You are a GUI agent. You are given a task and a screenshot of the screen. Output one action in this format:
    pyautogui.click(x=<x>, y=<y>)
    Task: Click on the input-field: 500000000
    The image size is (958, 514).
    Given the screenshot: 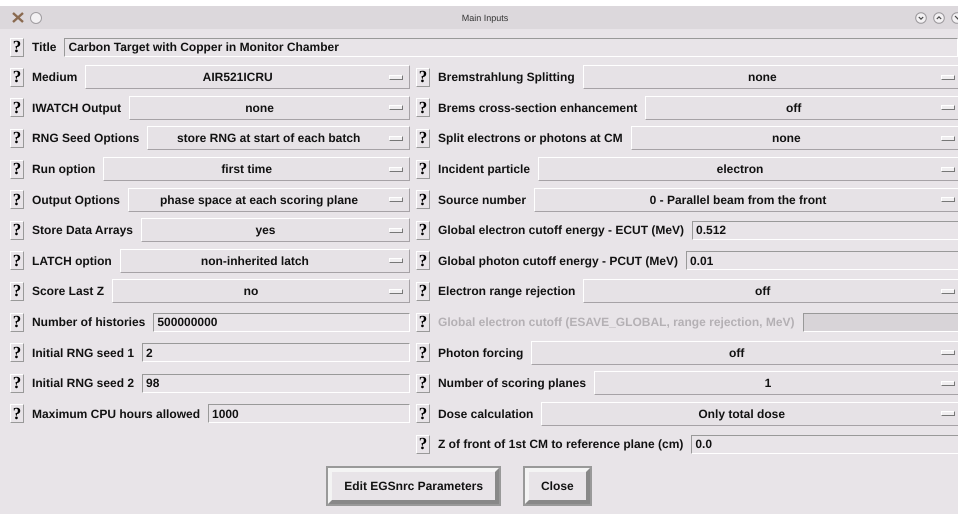 What is the action you would take?
    pyautogui.click(x=281, y=322)
    